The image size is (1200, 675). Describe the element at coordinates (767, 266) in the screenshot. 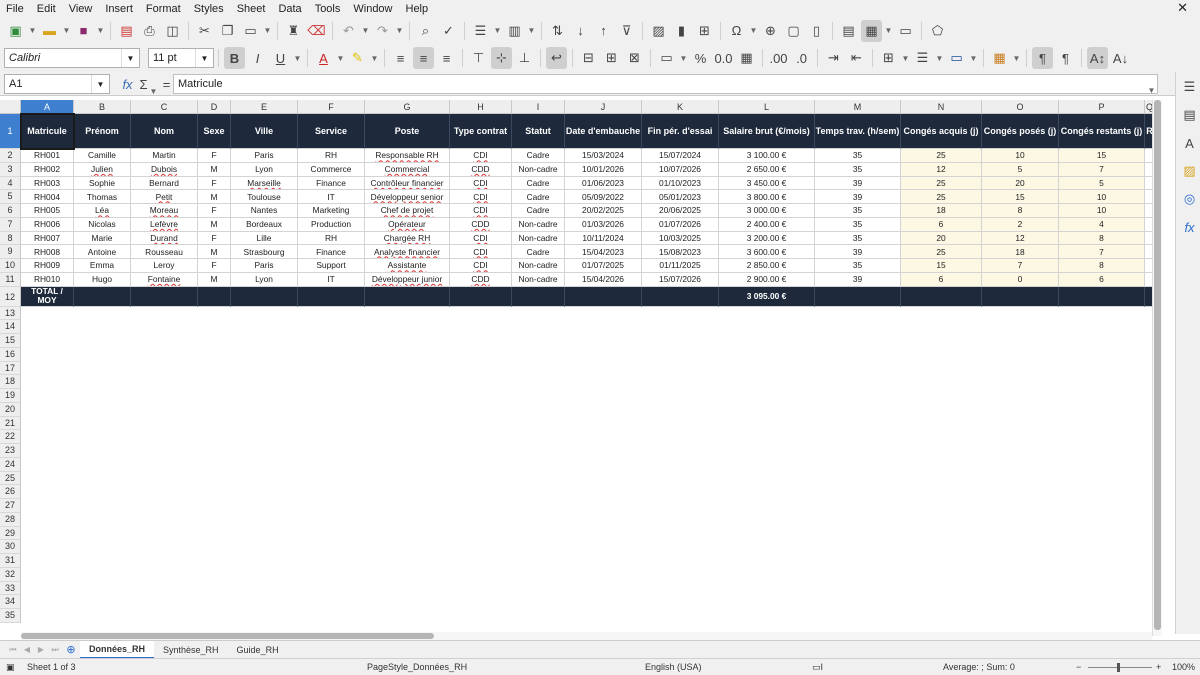

I see `data-cell: 2 850.00 €` at that location.